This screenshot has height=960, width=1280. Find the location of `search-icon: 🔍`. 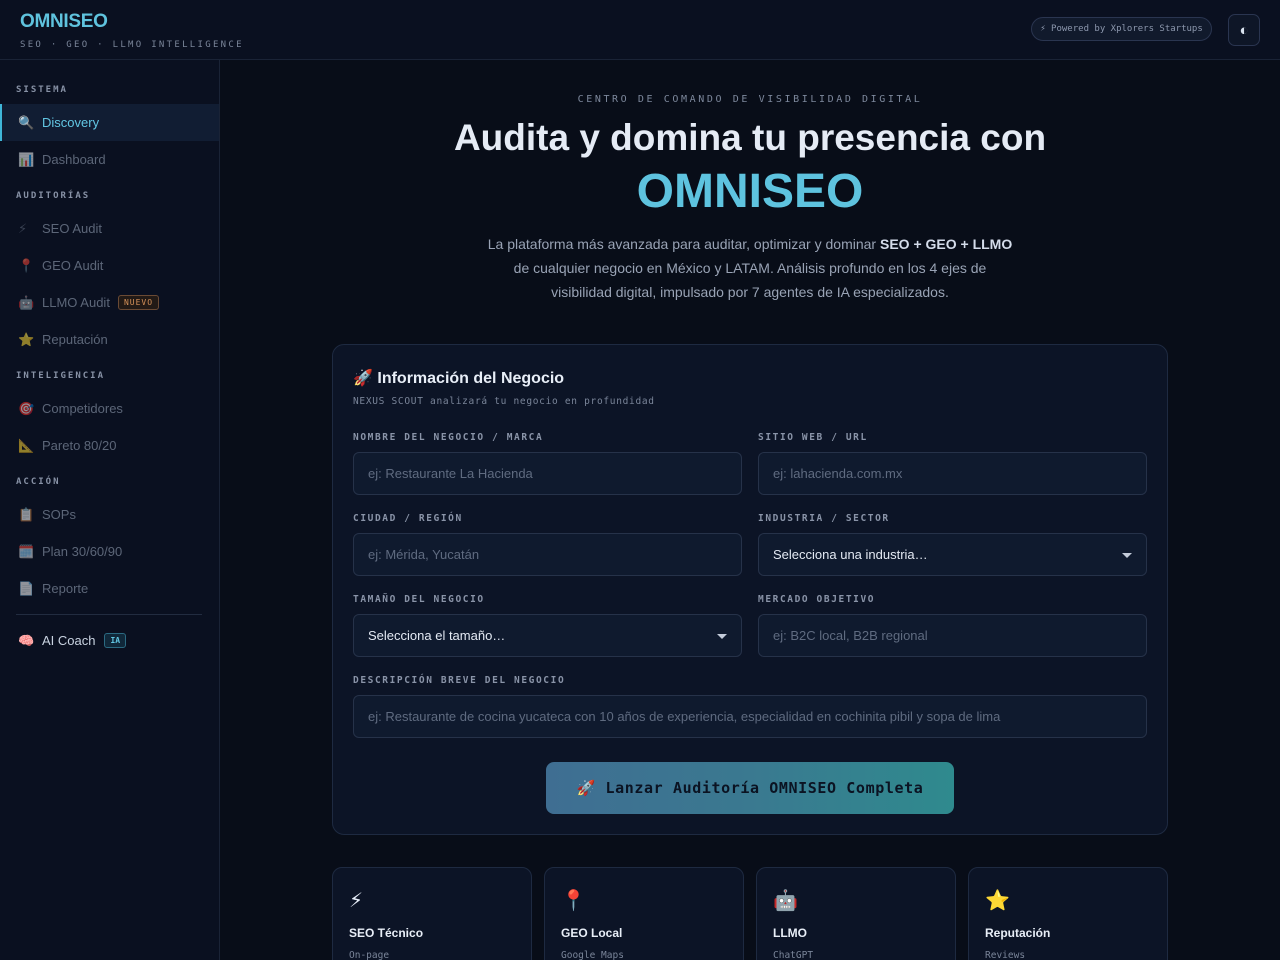

search-icon: 🔍 is located at coordinates (26, 122).